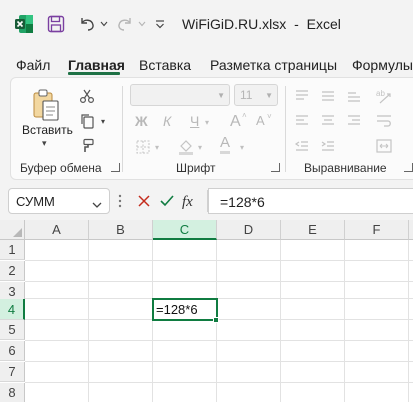  Describe the element at coordinates (310, 201) in the screenshot. I see `formula-input: =128*6` at that location.